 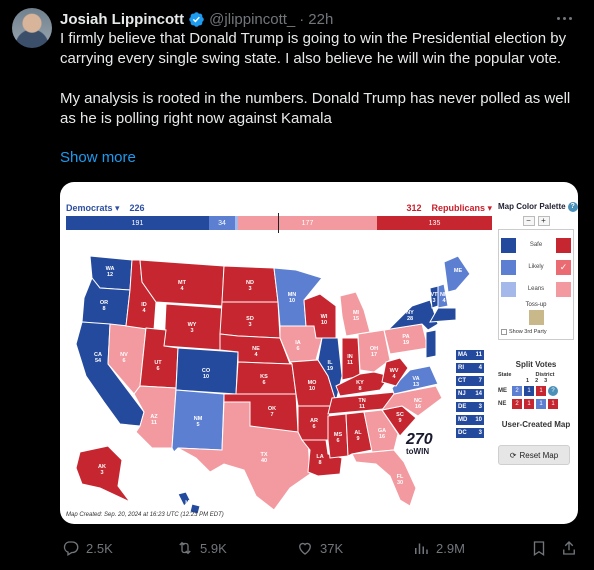 I want to click on state-ev-ca: 54, so click(x=98, y=361).